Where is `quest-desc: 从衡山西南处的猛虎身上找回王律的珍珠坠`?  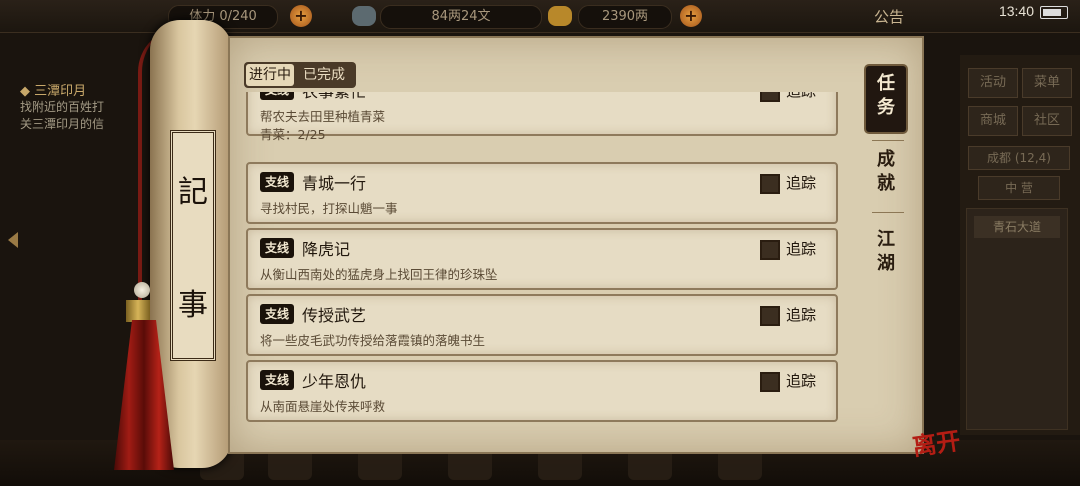
quest-desc: 从衡山西南处的猛虎身上找回王律的珍珠坠 is located at coordinates (379, 274).